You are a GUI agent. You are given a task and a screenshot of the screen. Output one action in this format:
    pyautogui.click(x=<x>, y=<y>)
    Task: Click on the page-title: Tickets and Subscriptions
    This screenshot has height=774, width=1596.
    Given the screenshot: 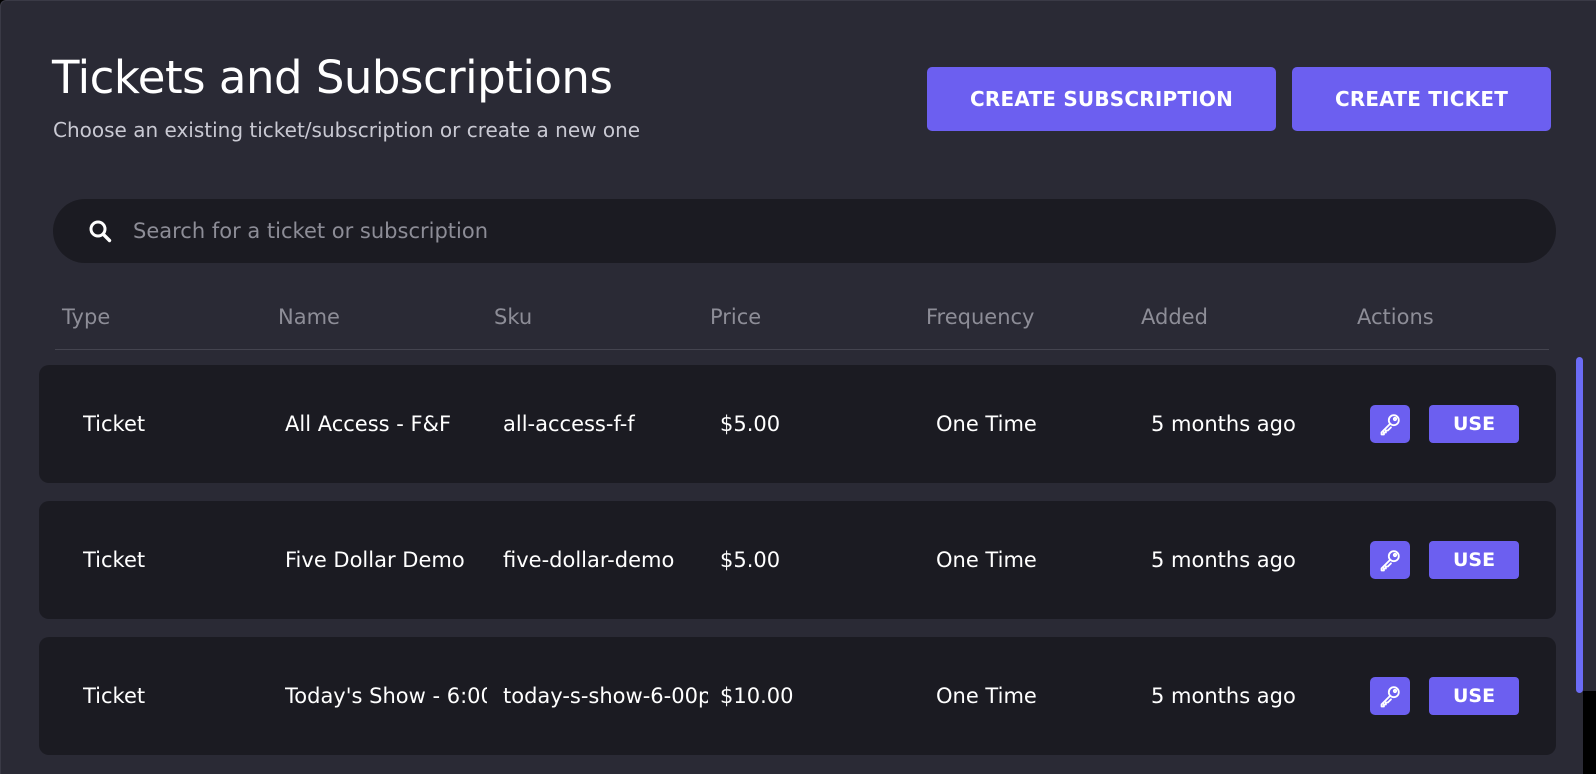 What is the action you would take?
    pyautogui.click(x=332, y=77)
    